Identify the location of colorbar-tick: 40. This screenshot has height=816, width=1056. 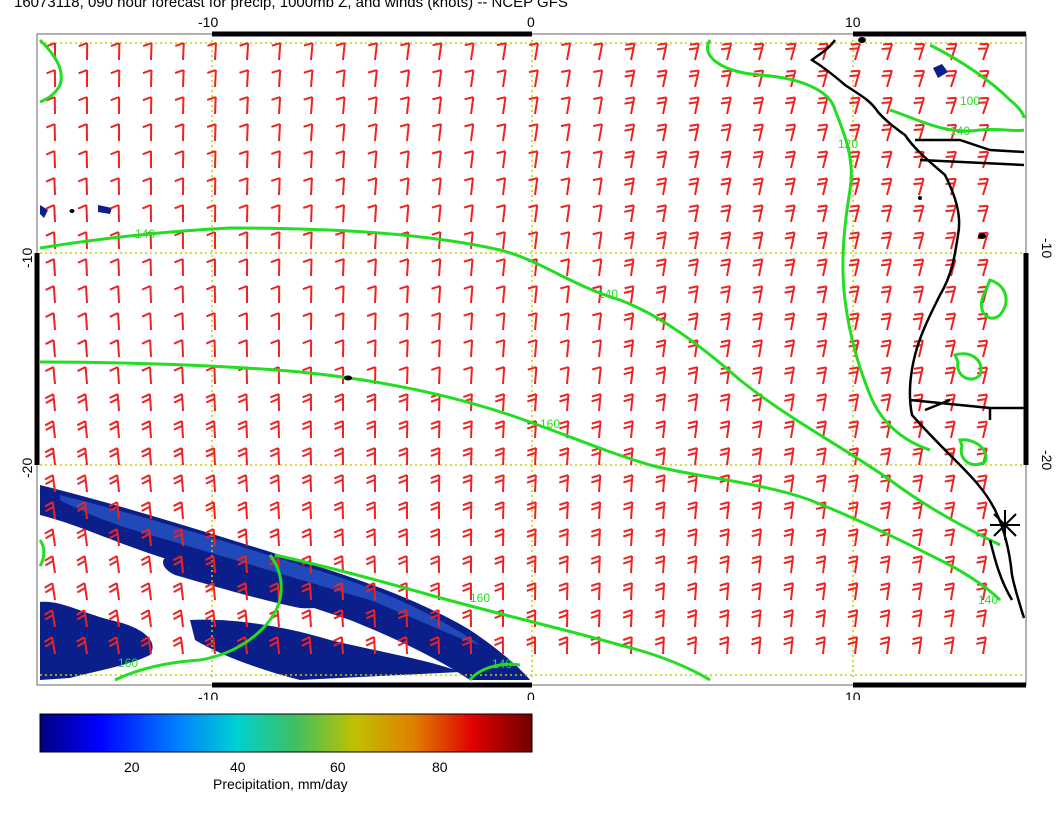
(238, 767).